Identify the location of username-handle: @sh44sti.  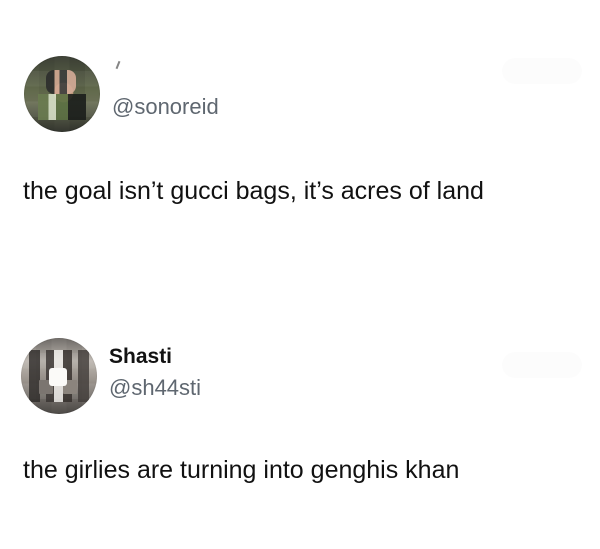
(155, 388).